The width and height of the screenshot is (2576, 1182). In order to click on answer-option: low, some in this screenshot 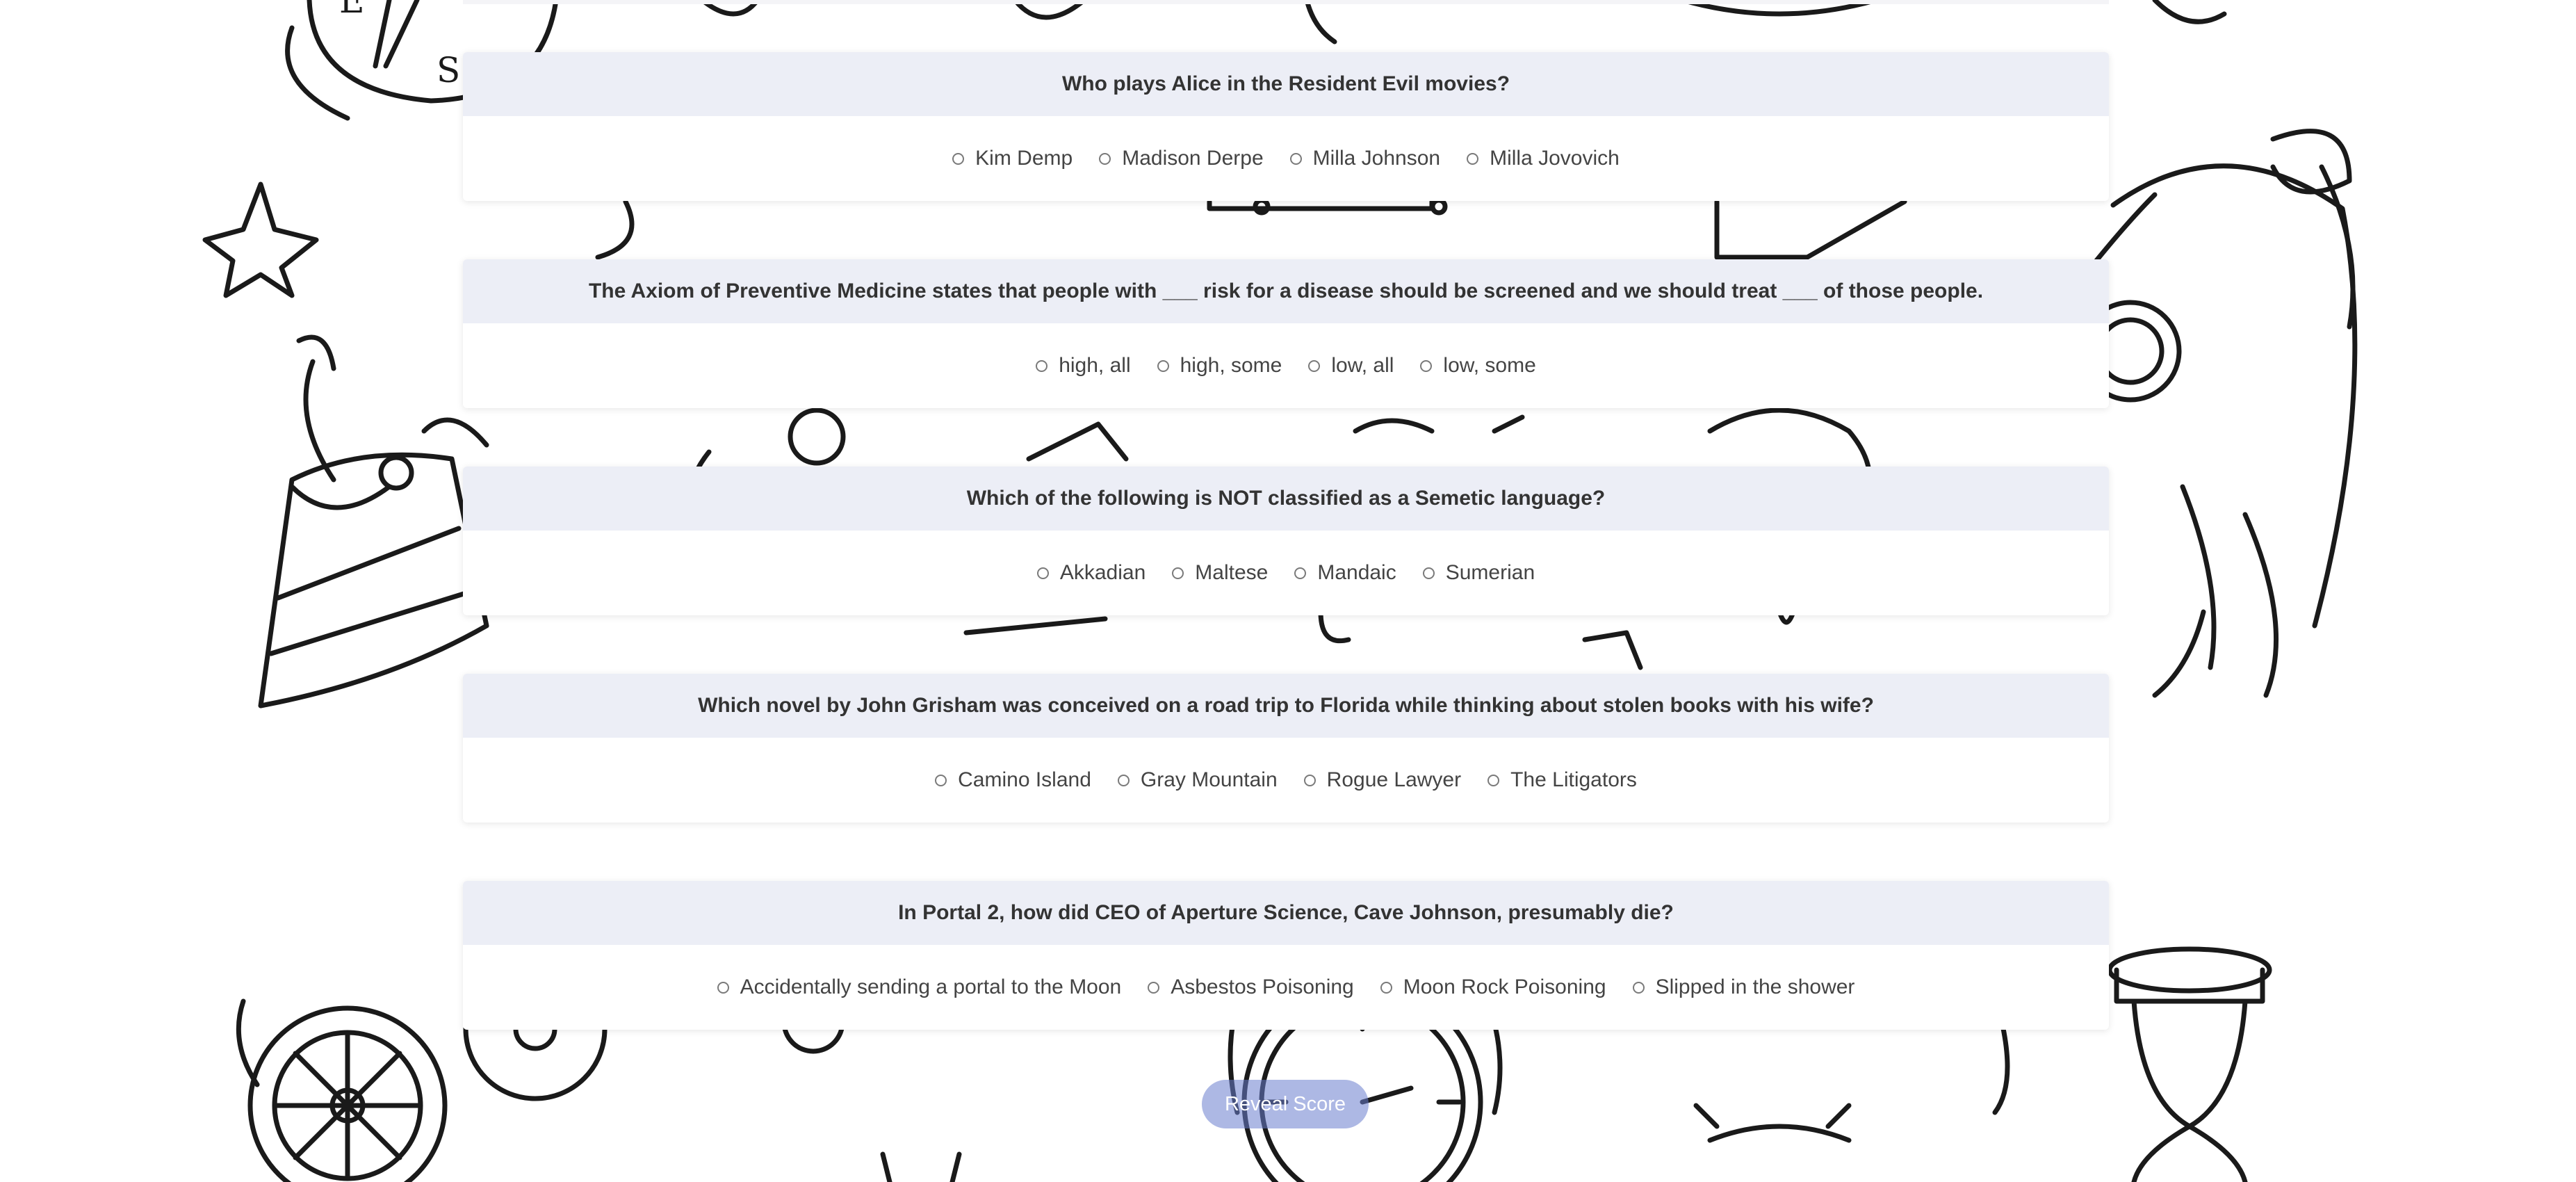, I will do `click(1478, 366)`.